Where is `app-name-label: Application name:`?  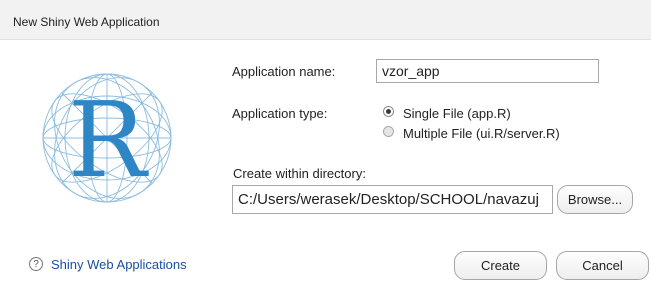
app-name-label: Application name: is located at coordinates (284, 71).